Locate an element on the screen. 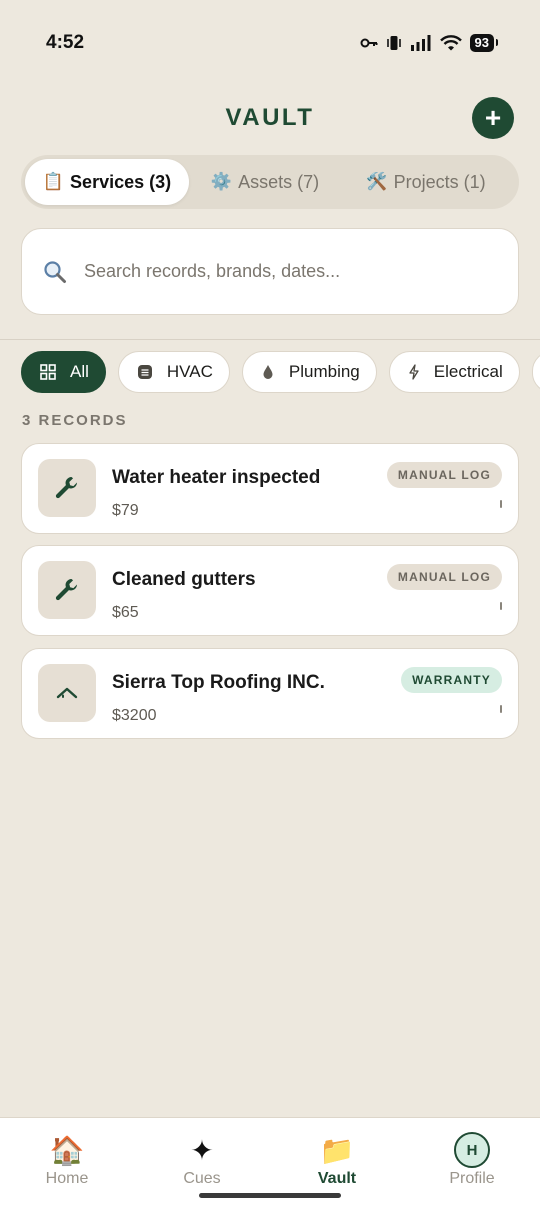 The width and height of the screenshot is (540, 1212). plus-icon: + is located at coordinates (493, 117).